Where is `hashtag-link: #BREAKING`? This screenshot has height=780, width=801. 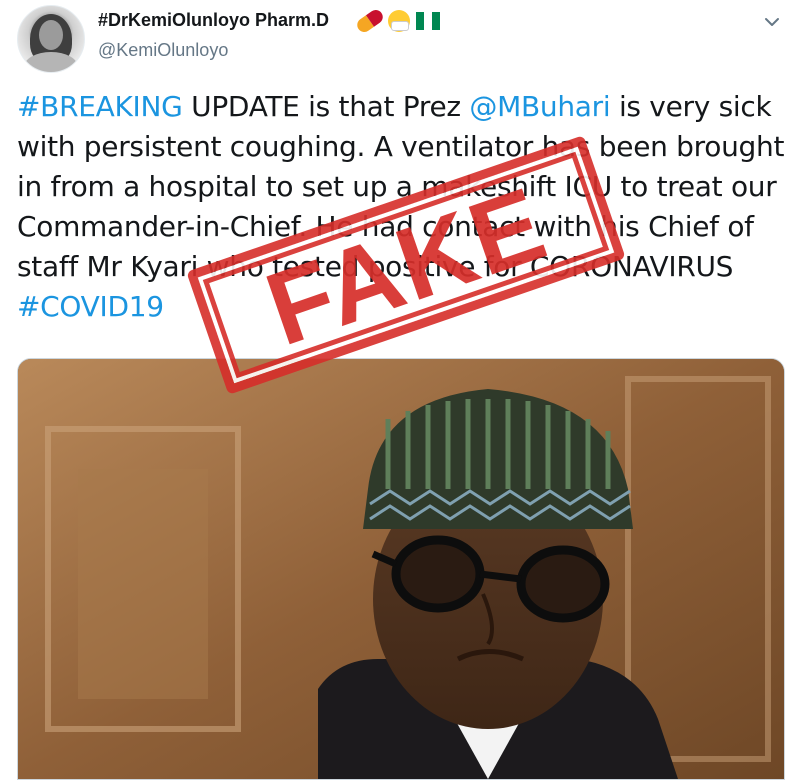
hashtag-link: #BREAKING is located at coordinates (100, 106).